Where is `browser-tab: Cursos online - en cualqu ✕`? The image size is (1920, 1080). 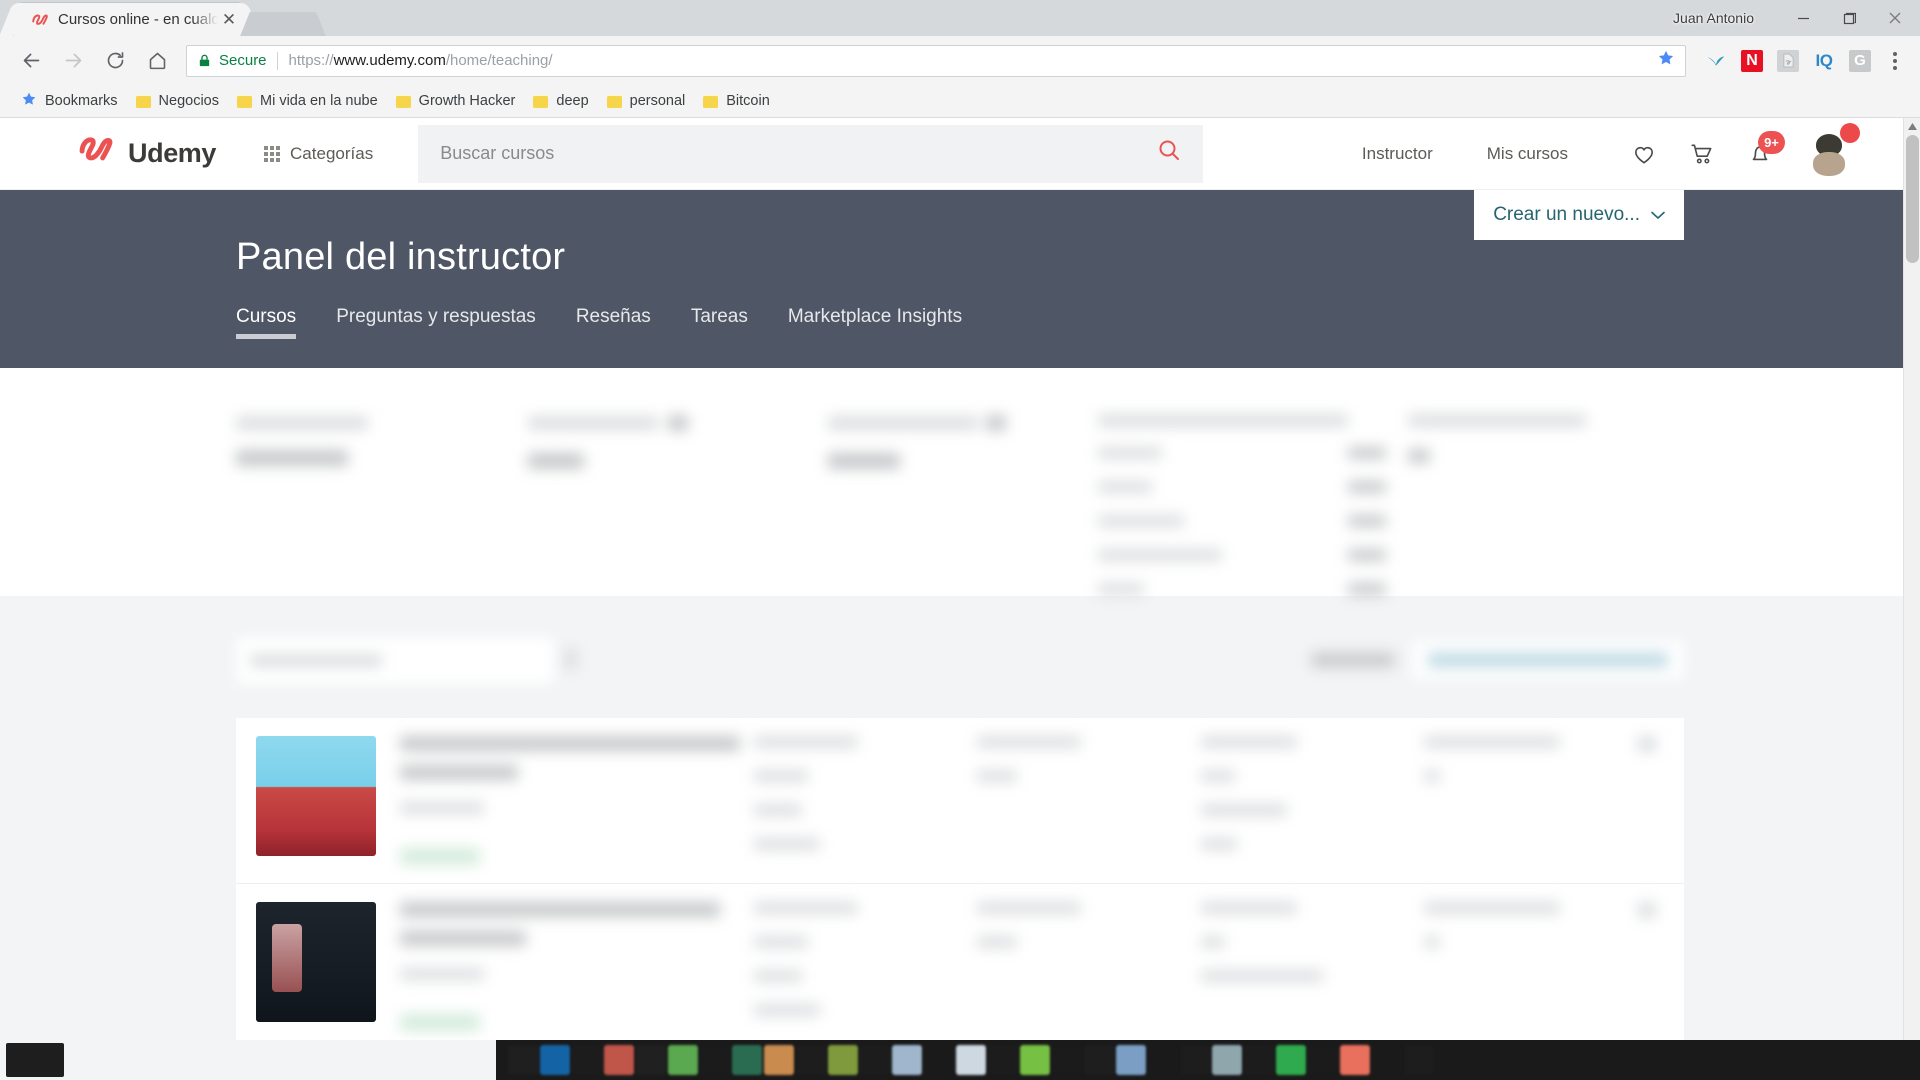
browser-tab: Cursos online - en cualqu ✕ is located at coordinates (130, 19).